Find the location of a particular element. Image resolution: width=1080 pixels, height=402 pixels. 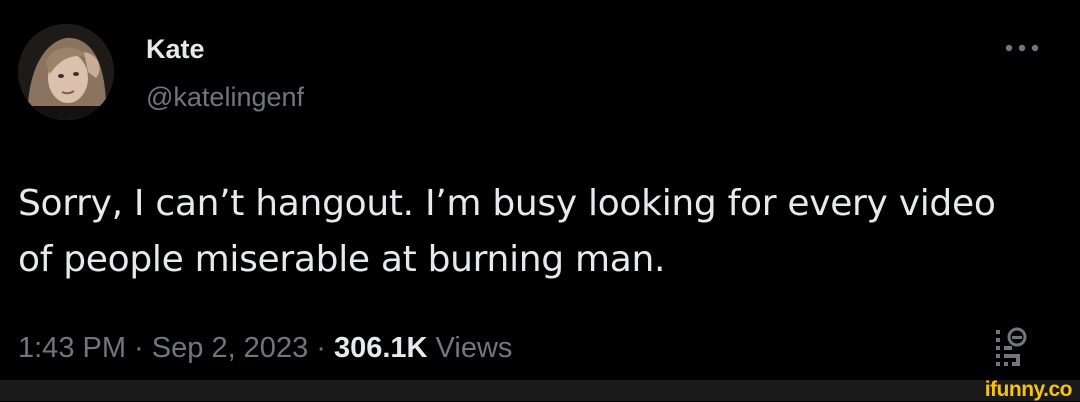

author-handle: @katelingenf is located at coordinates (225, 97).